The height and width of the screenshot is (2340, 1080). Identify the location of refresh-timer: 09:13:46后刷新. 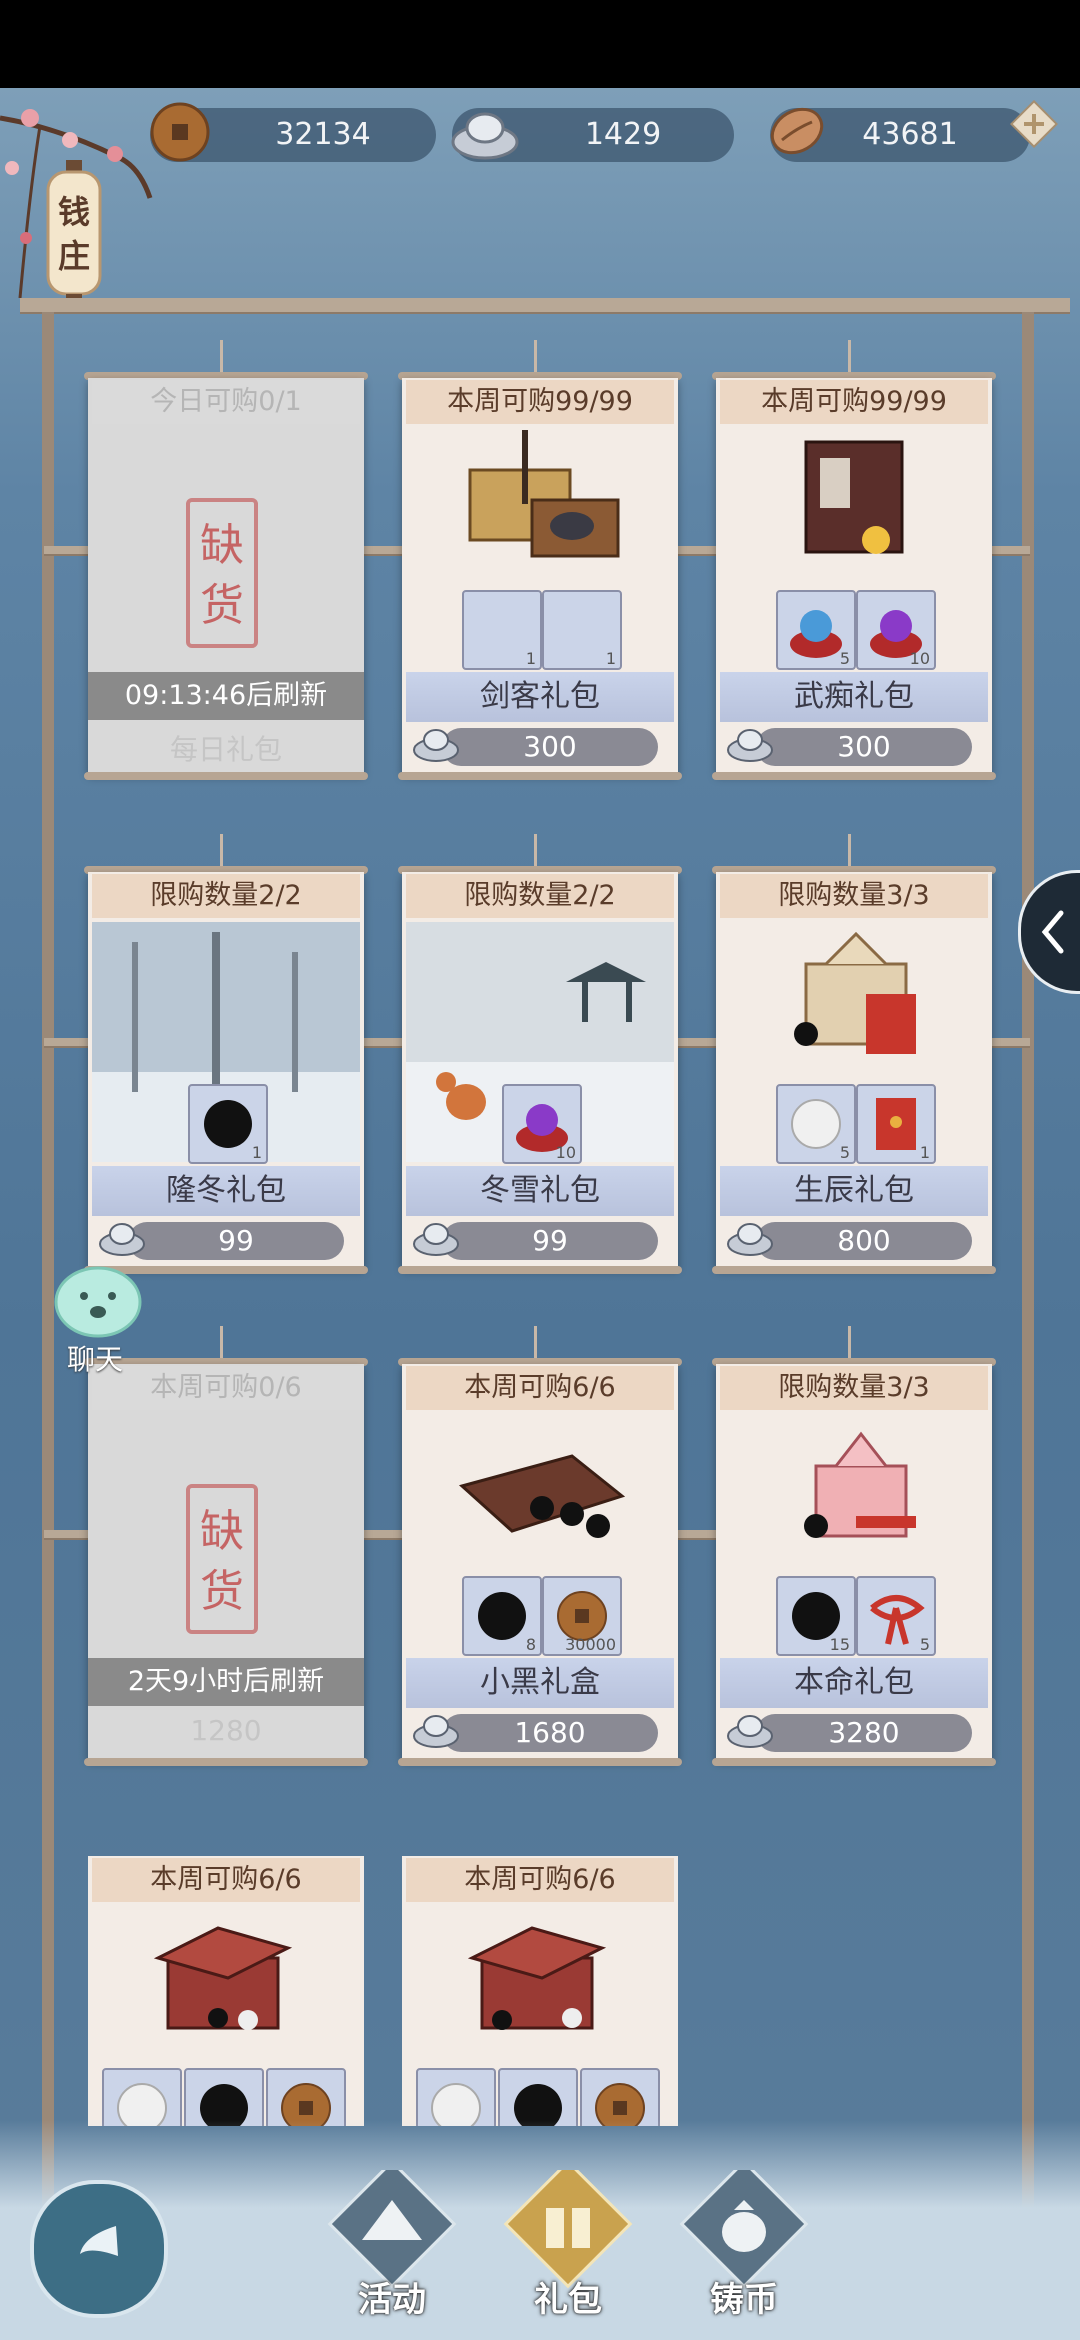
(226, 696).